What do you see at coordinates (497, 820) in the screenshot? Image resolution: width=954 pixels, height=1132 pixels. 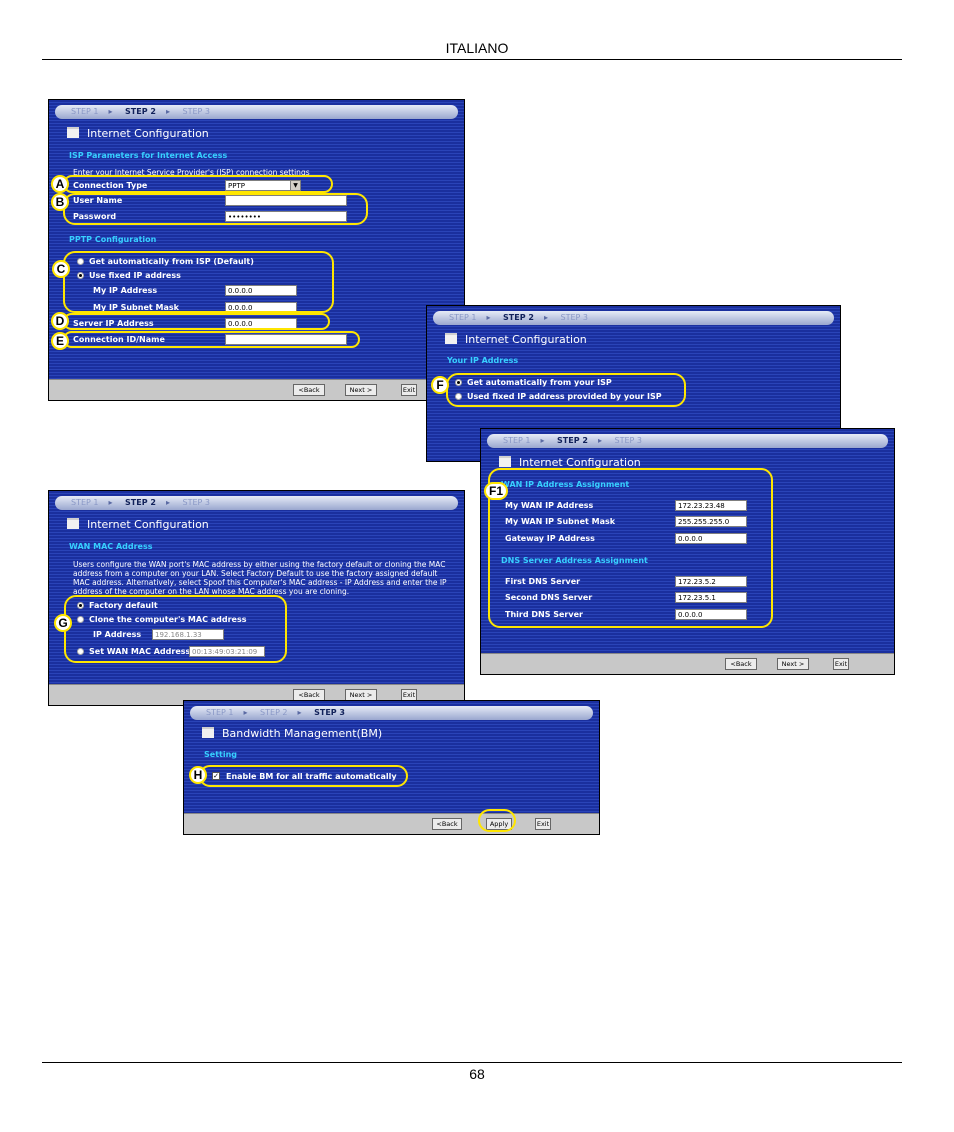 I see `highlight-apply` at bounding box center [497, 820].